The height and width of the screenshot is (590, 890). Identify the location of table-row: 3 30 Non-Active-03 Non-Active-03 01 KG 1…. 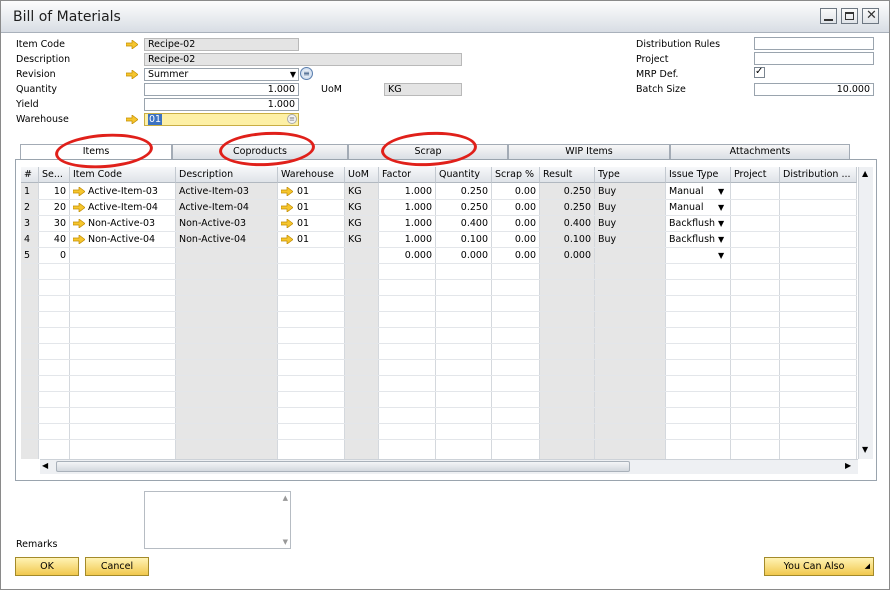
(439, 223).